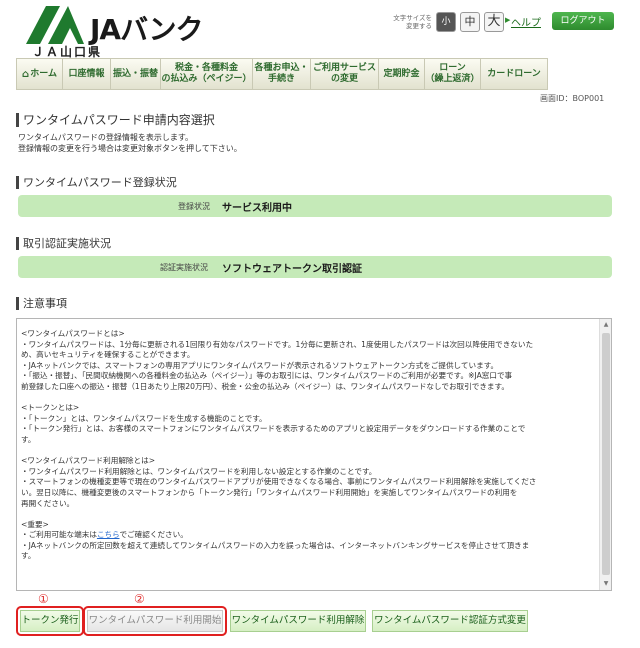 The image size is (640, 648). What do you see at coordinates (155, 621) in the screenshot?
I see `highlight-start-otp` at bounding box center [155, 621].